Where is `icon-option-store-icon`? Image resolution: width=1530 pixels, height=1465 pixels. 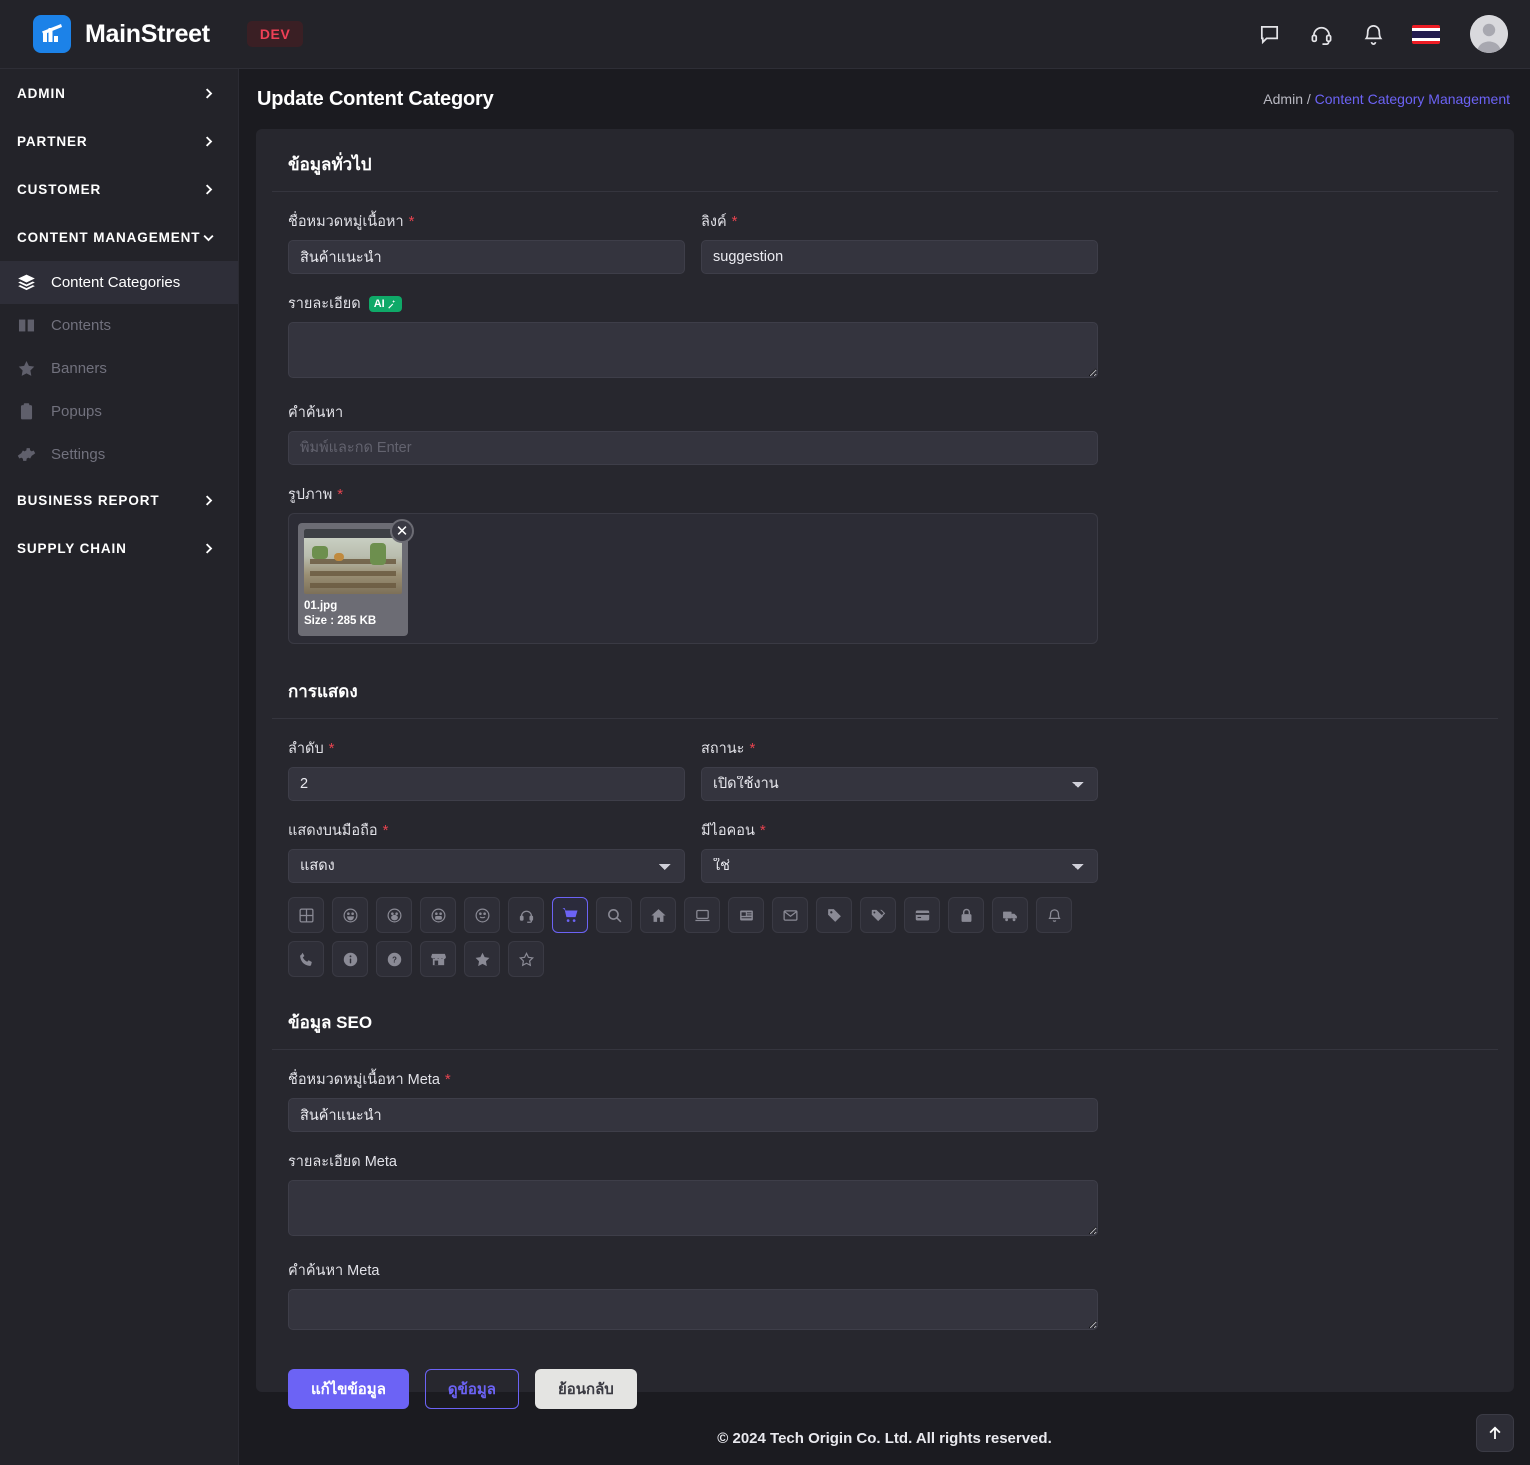
icon-option-store-icon is located at coordinates (438, 959).